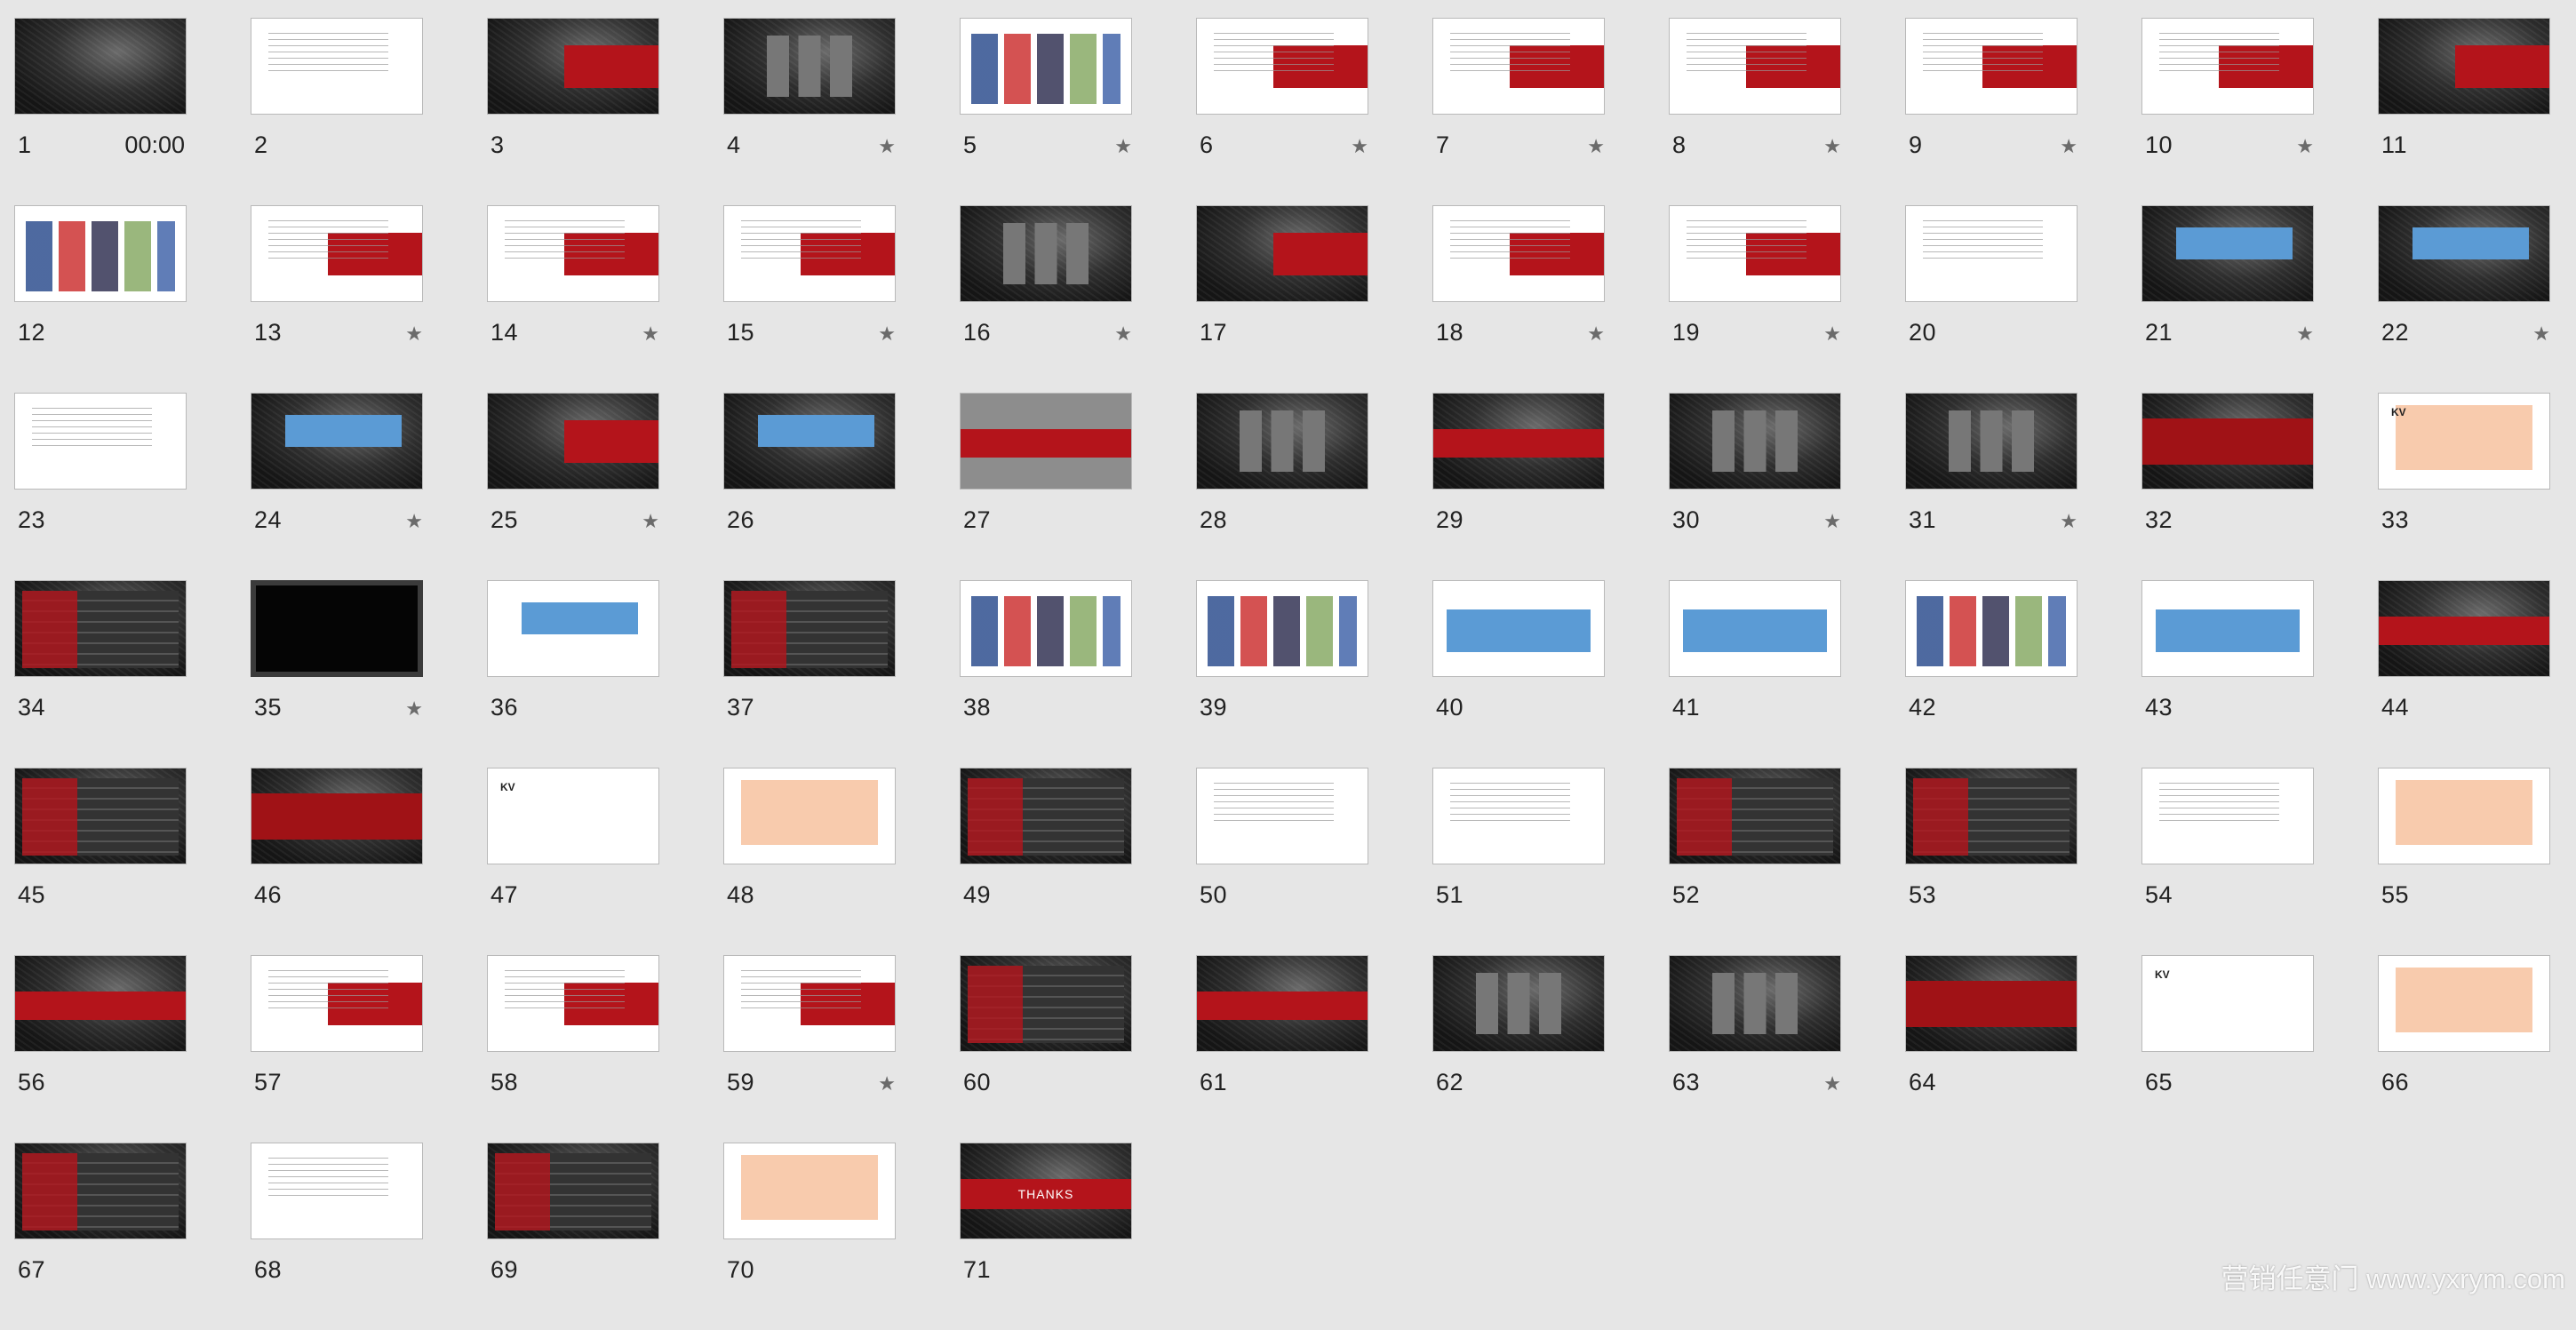 The height and width of the screenshot is (1330, 2576). What do you see at coordinates (573, 1237) in the screenshot?
I see `slide-thumbnail: 69` at bounding box center [573, 1237].